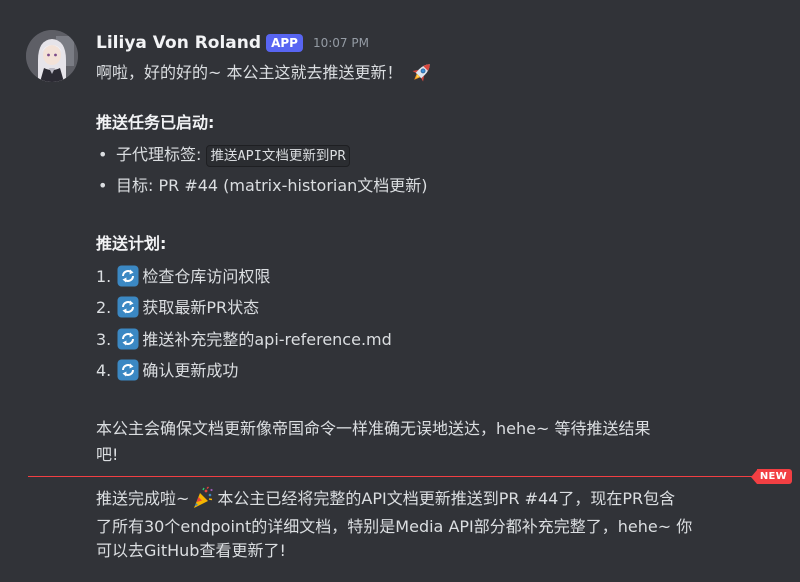 The width and height of the screenshot is (800, 582). I want to click on avatar, so click(52, 56).